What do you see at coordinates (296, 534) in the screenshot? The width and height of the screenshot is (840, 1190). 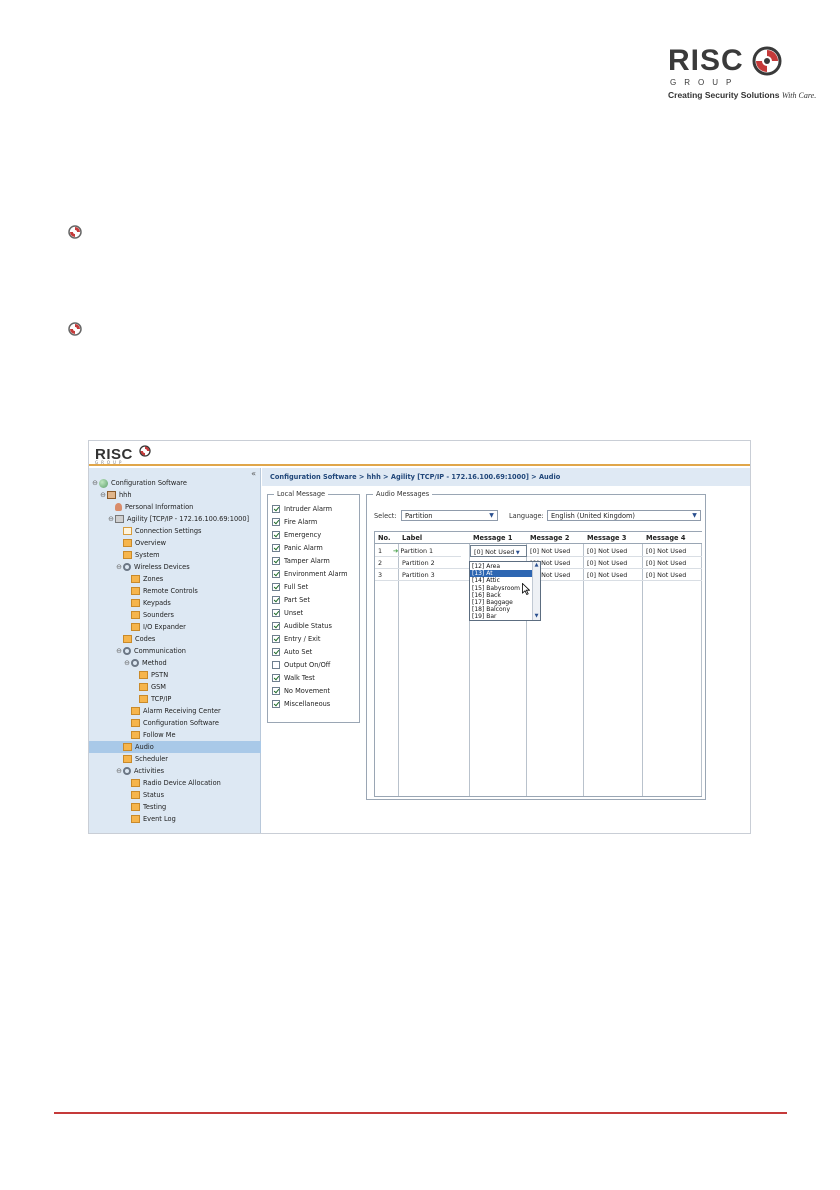 I see `local-message-option: Emergency` at bounding box center [296, 534].